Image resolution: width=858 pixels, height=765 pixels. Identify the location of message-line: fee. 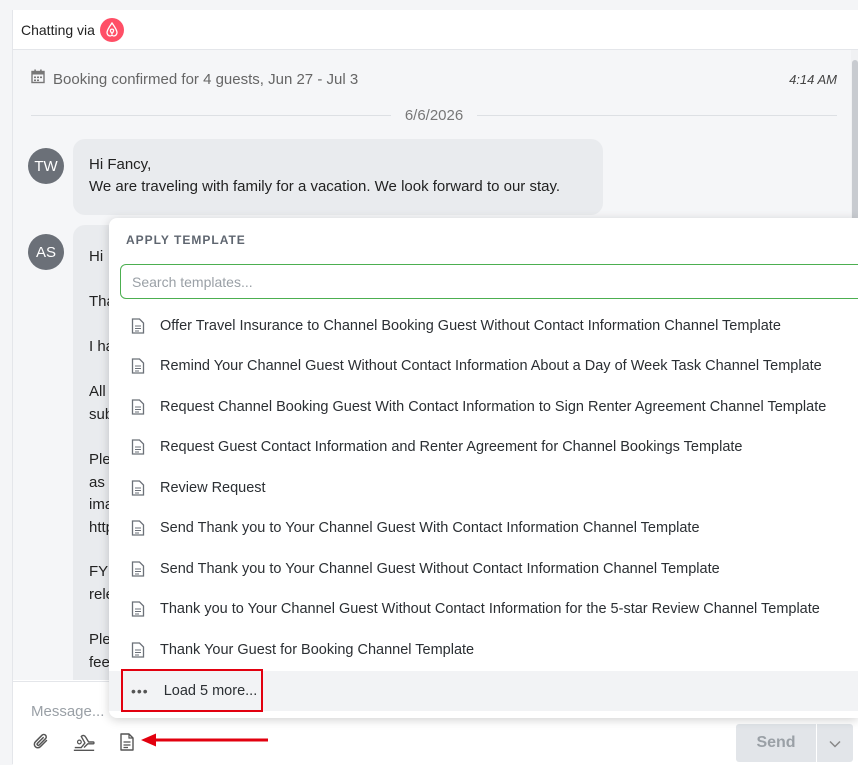
(99, 662).